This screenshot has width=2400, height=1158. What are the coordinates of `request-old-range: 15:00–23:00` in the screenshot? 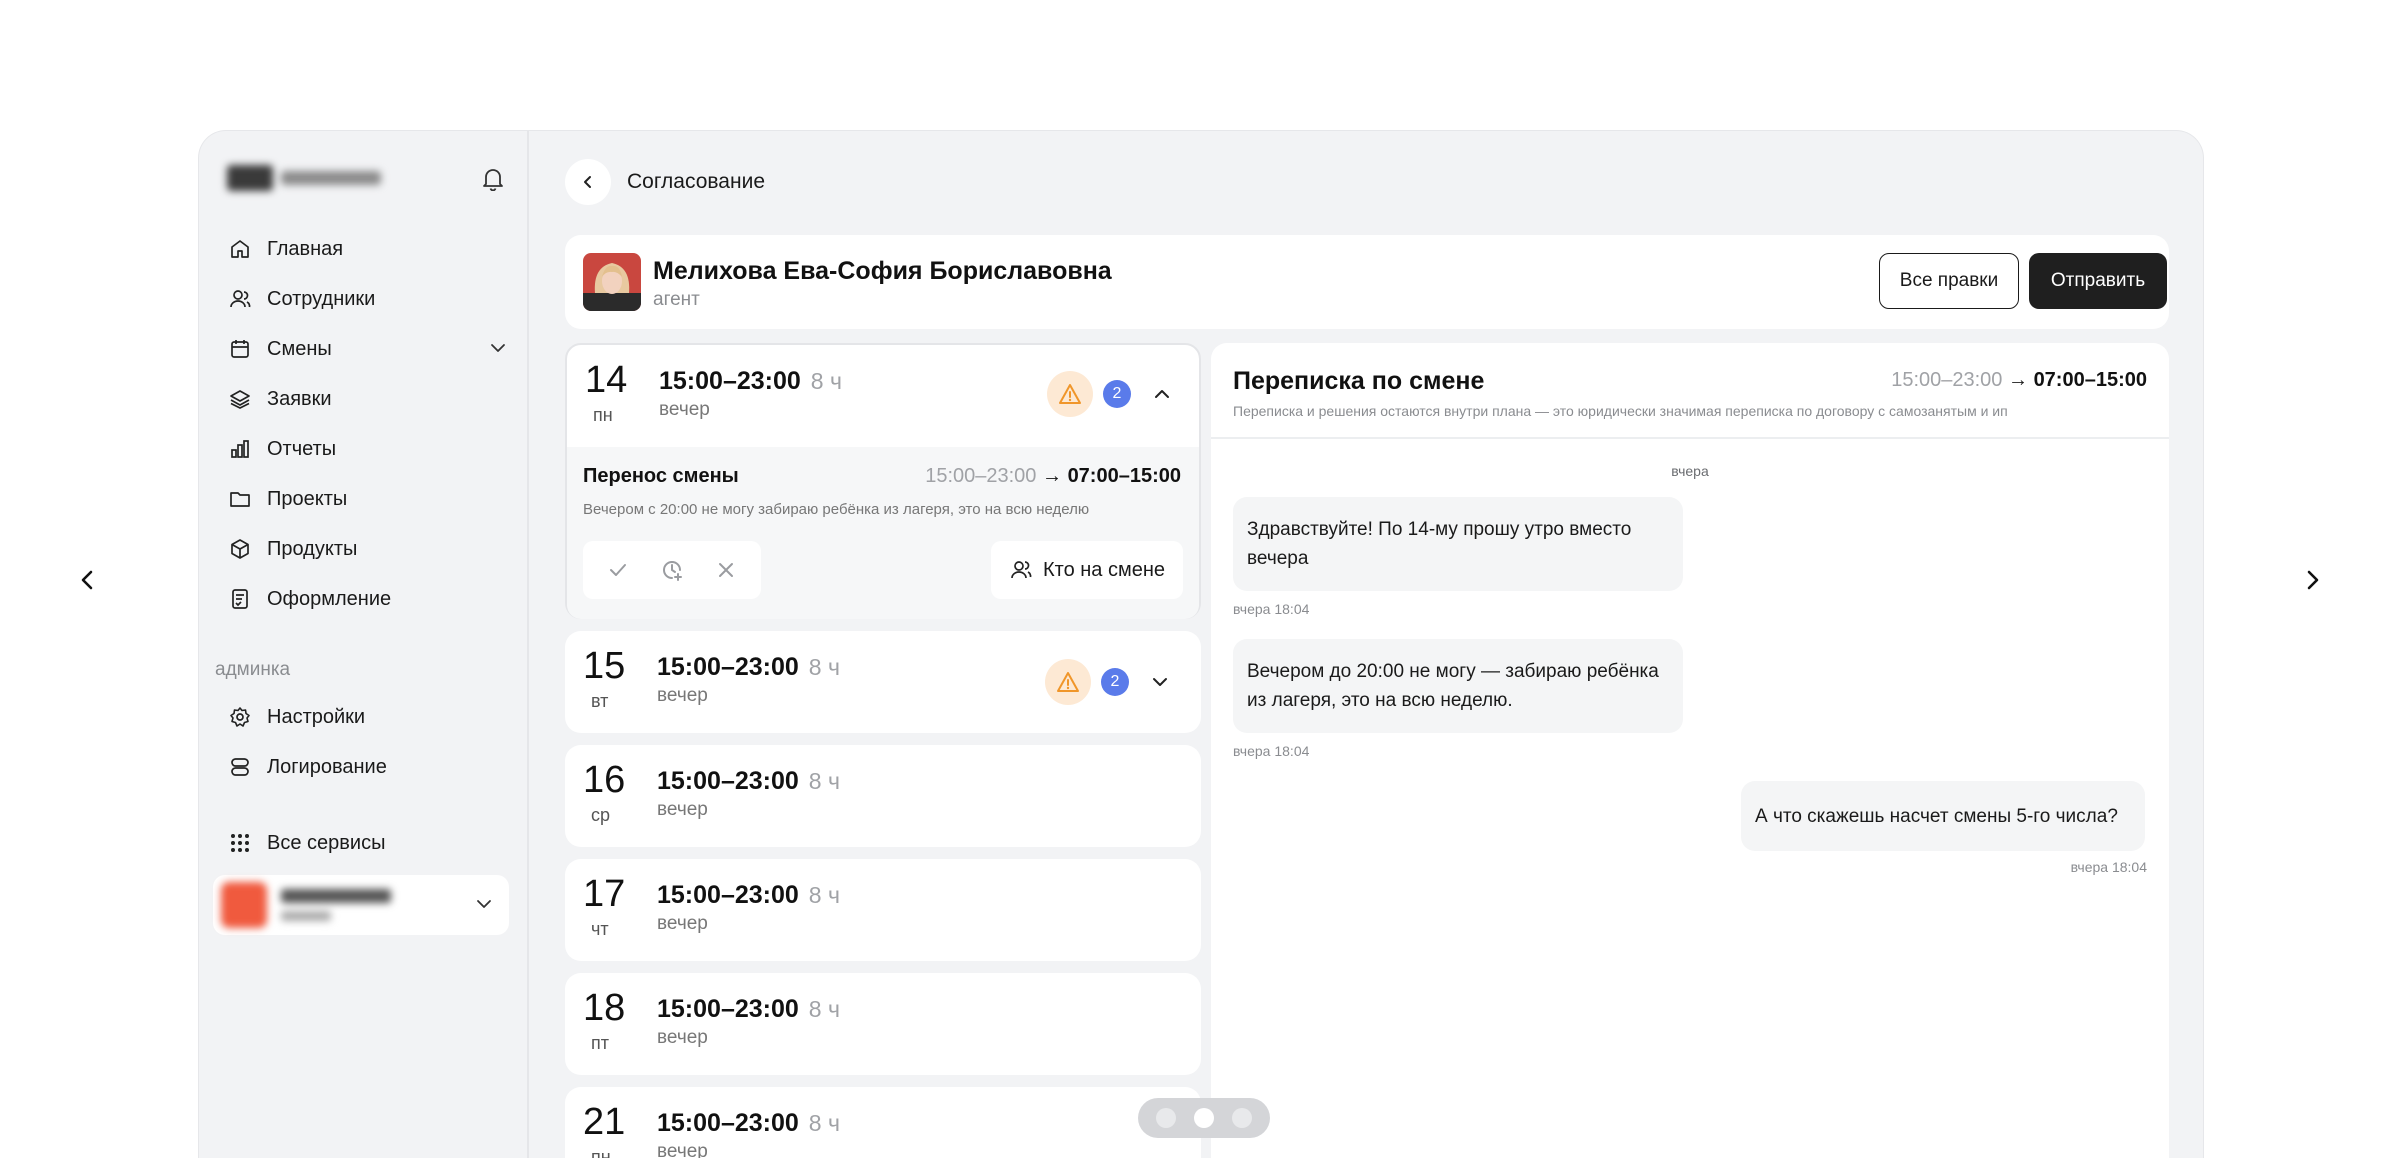 It's located at (981, 476).